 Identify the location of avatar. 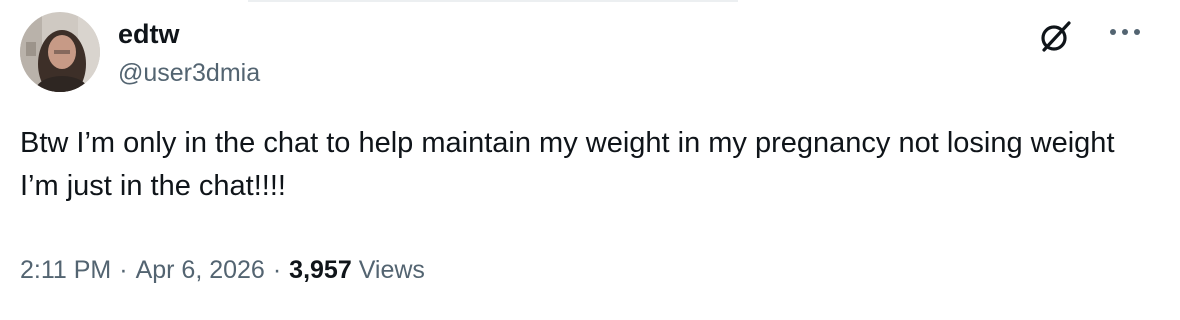
(60, 52).